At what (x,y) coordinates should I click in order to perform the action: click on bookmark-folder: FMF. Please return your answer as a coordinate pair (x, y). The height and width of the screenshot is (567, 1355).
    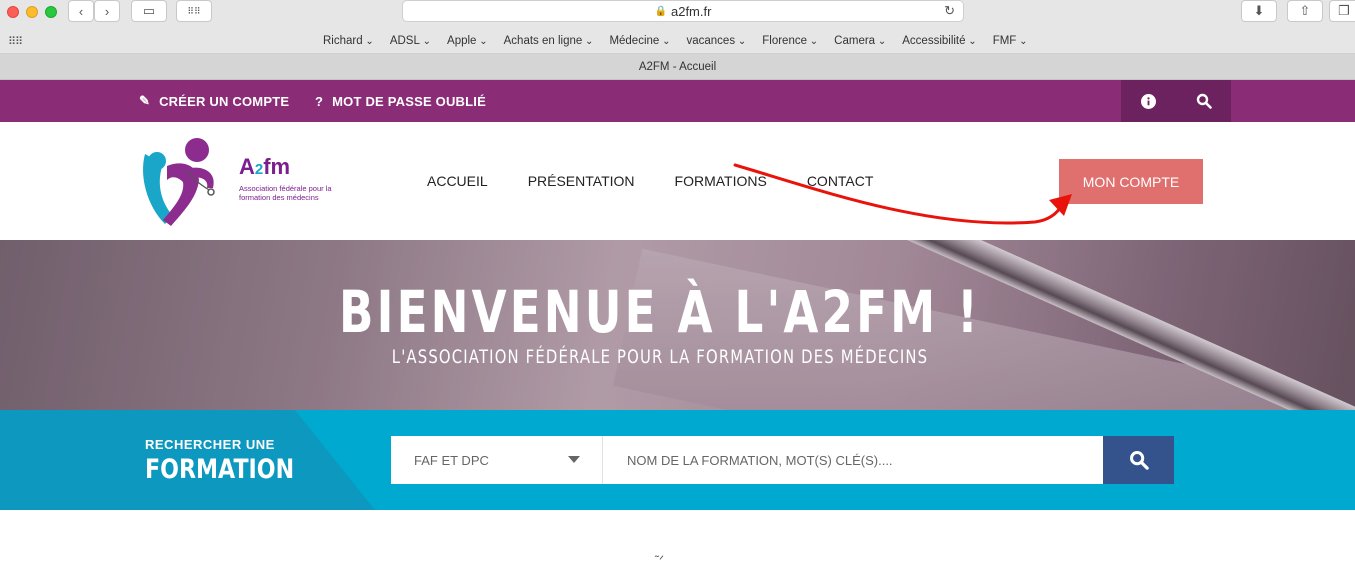
    Looking at the image, I should click on (1010, 41).